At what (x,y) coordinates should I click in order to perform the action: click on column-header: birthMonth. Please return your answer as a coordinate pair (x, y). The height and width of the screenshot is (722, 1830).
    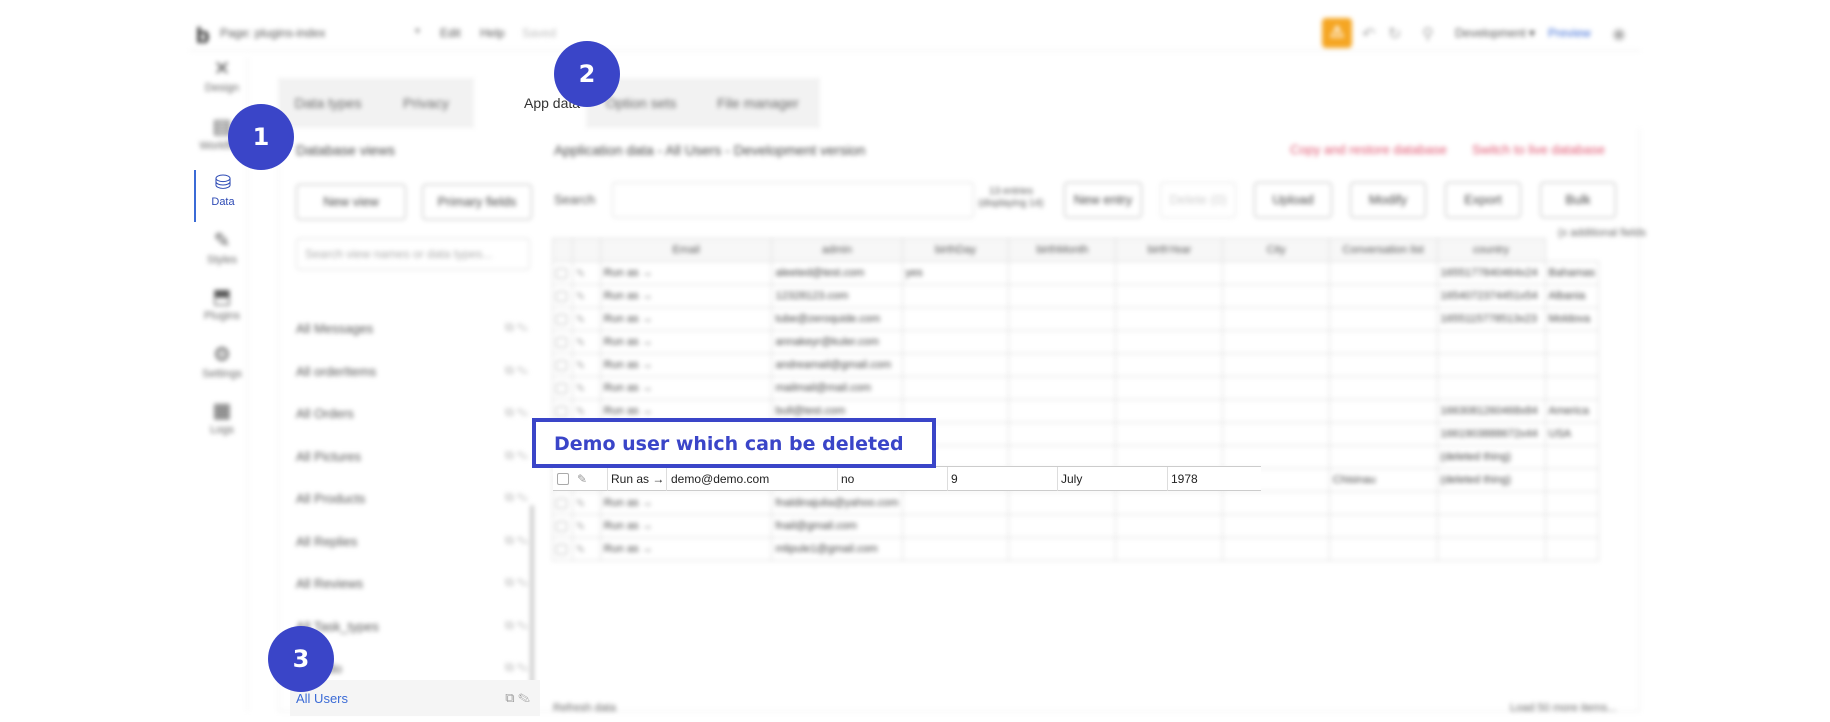
    Looking at the image, I should click on (1062, 250).